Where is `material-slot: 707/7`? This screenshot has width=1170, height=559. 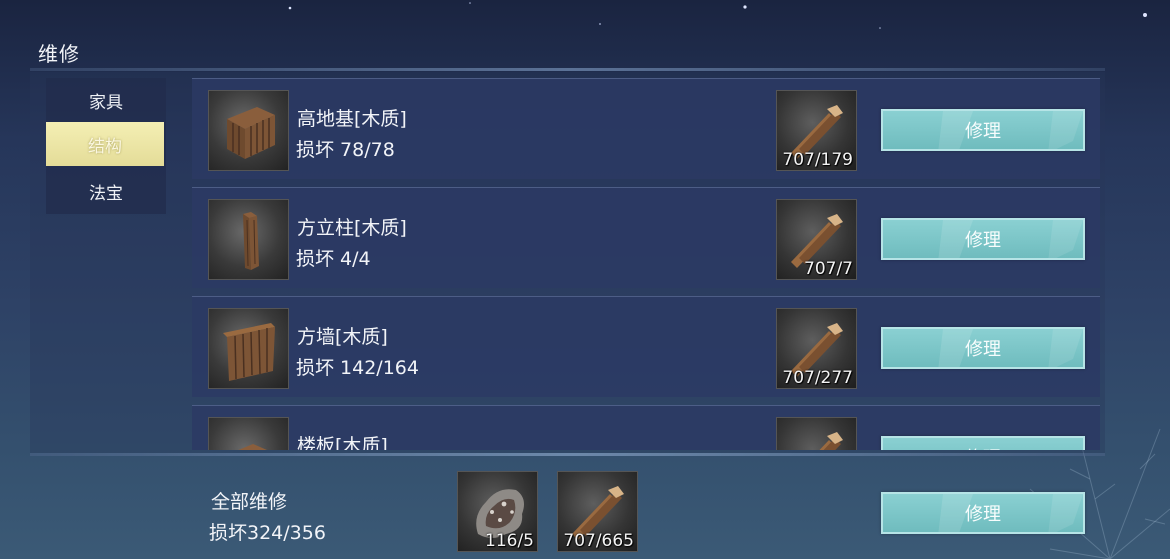
material-slot: 707/7 is located at coordinates (816, 239).